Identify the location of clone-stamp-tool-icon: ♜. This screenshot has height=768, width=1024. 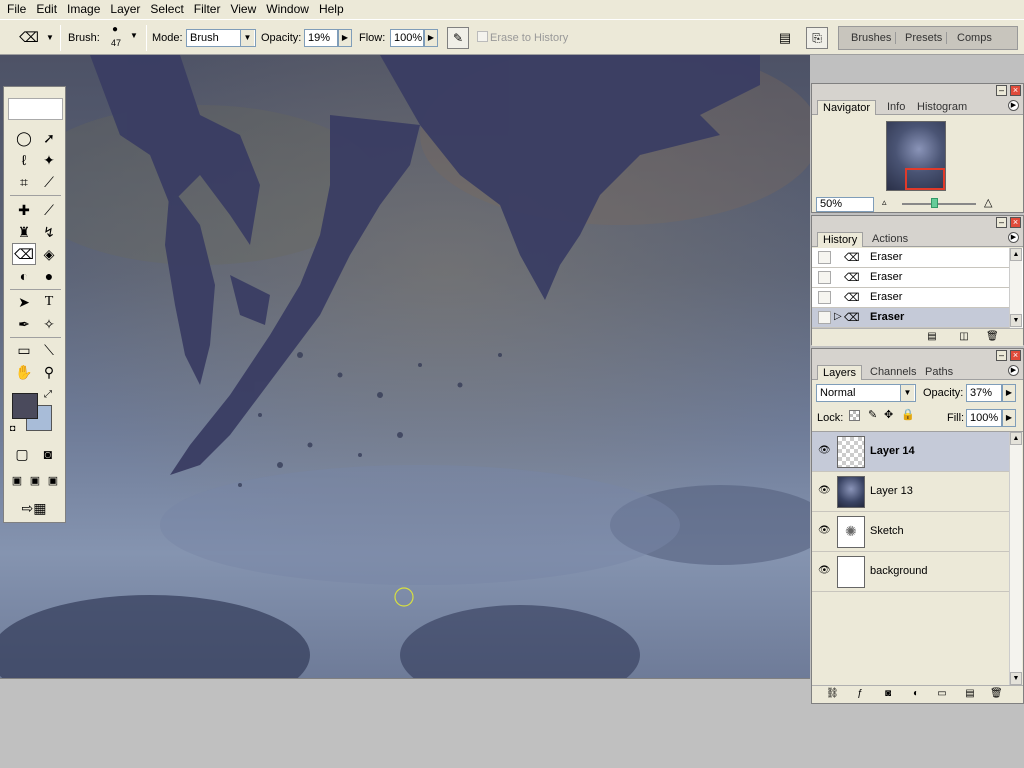
(24, 232).